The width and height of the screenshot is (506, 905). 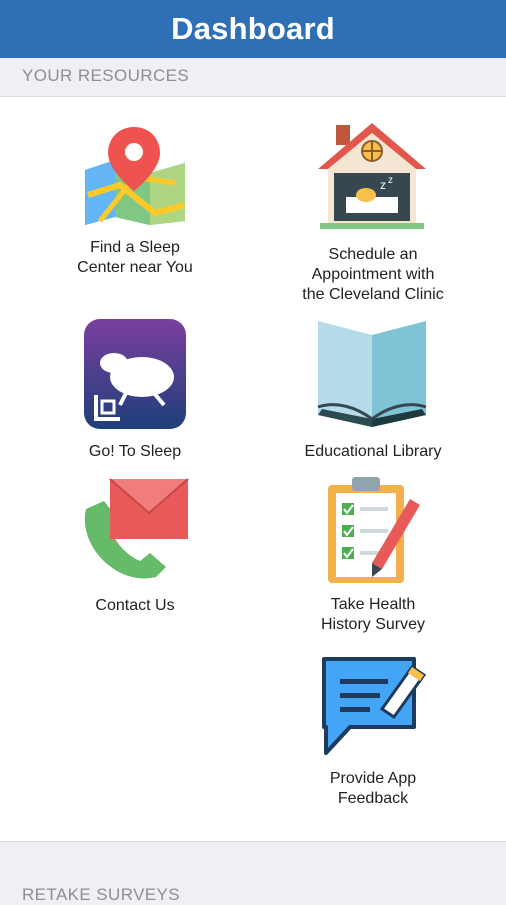 I want to click on tile-contact-us: Contact Us, so click(x=135, y=547).